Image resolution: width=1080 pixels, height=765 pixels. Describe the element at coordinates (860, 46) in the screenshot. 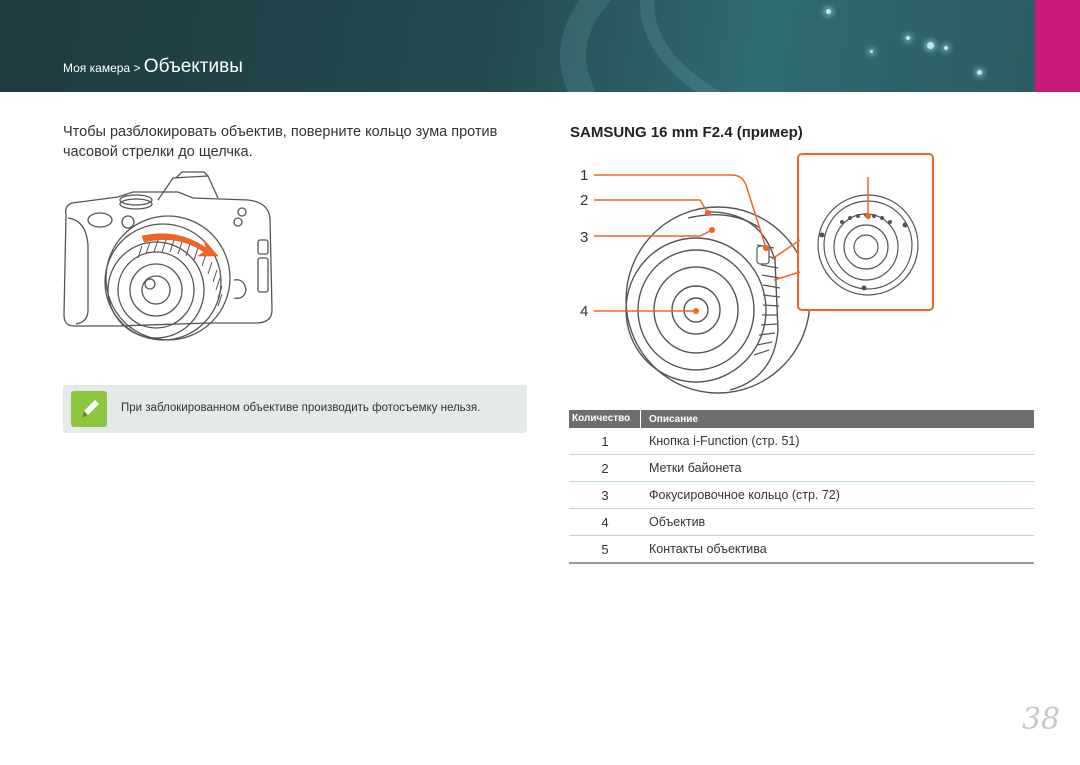

I see `header-decoration` at that location.